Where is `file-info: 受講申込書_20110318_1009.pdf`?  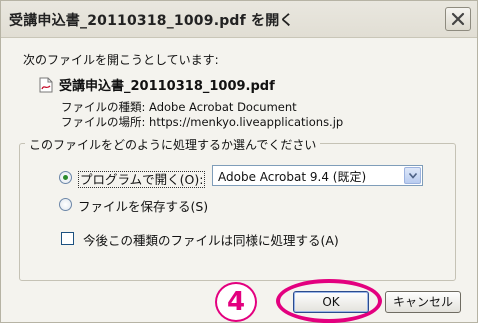
file-info: 受講申込書_20110318_1009.pdf is located at coordinates (239, 86).